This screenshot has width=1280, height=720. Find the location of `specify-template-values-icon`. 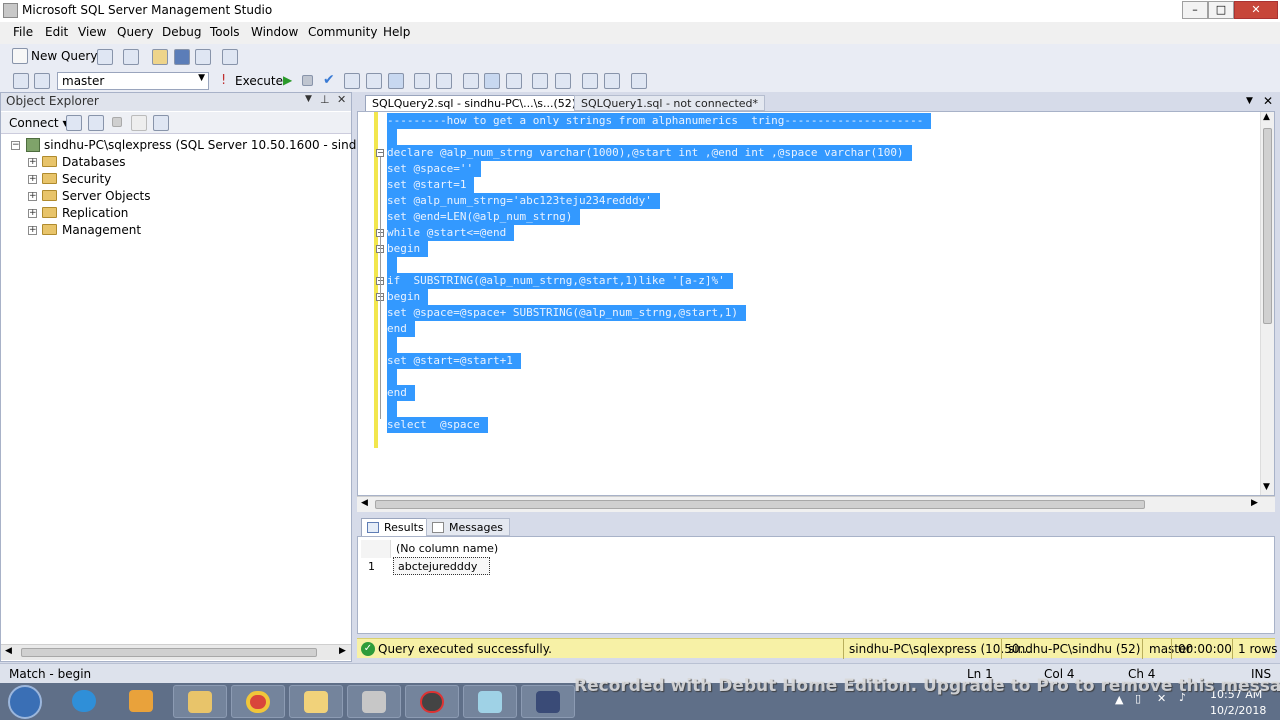

specify-template-values-icon is located at coordinates (639, 81).